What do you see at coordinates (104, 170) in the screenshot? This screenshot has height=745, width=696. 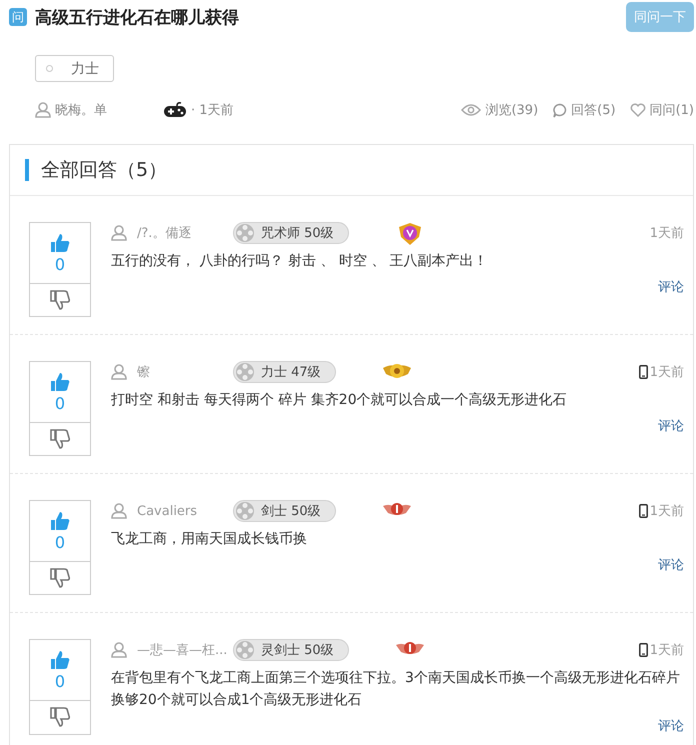 I see `section-heading: 全部回答（5）` at bounding box center [104, 170].